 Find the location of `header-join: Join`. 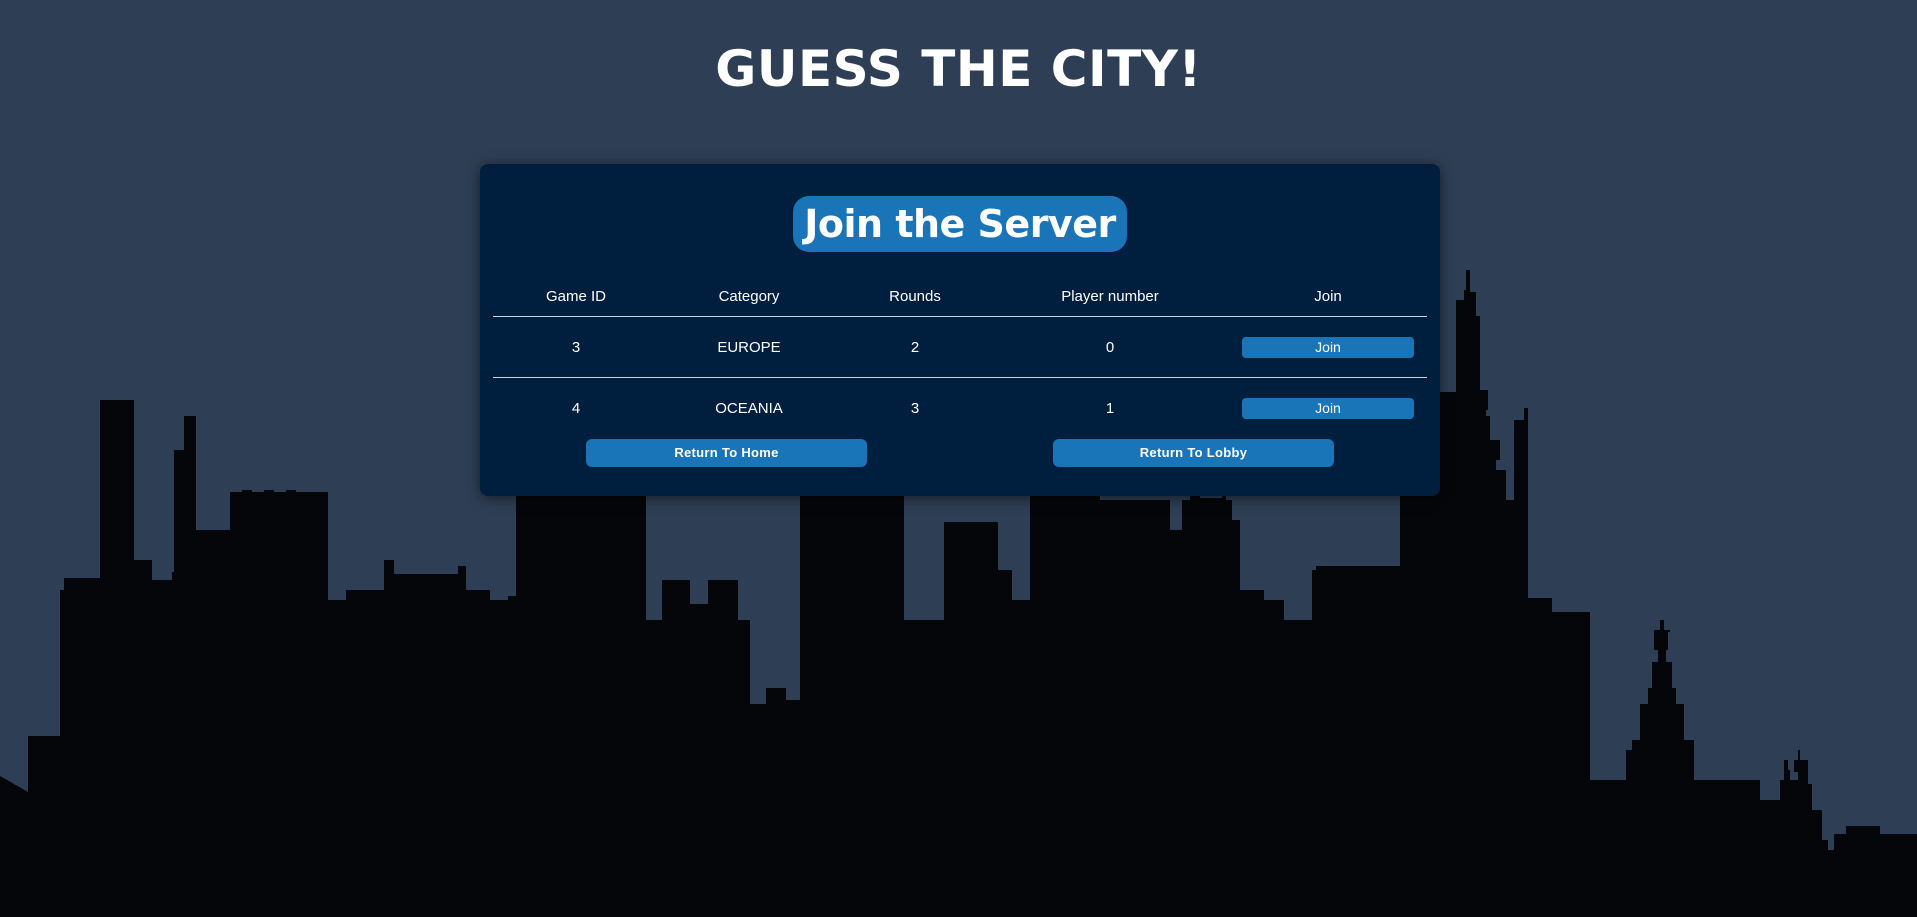

header-join: Join is located at coordinates (1328, 296).